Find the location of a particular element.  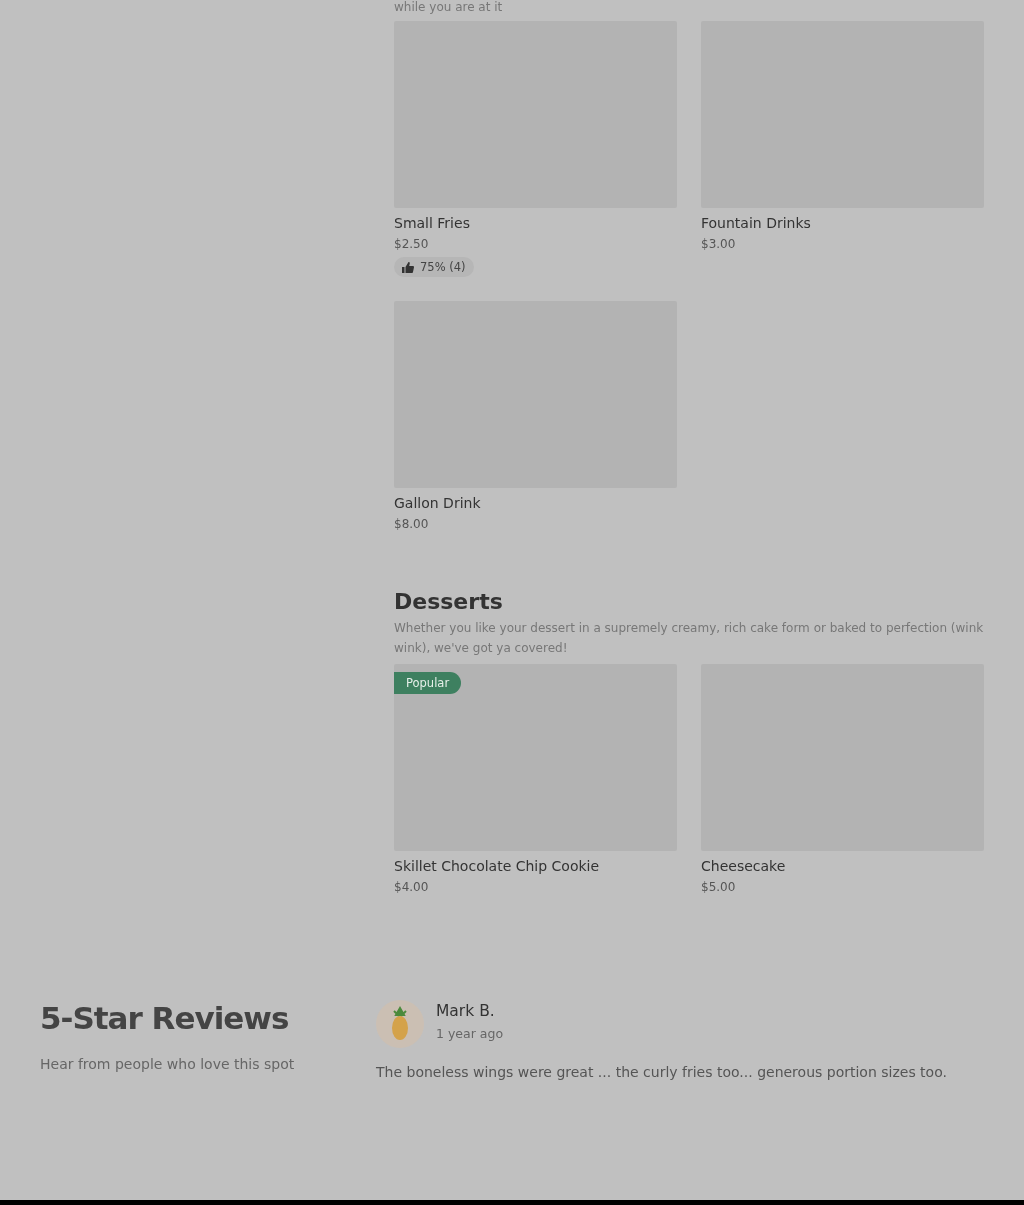

item-price: $5.00 is located at coordinates (718, 887).